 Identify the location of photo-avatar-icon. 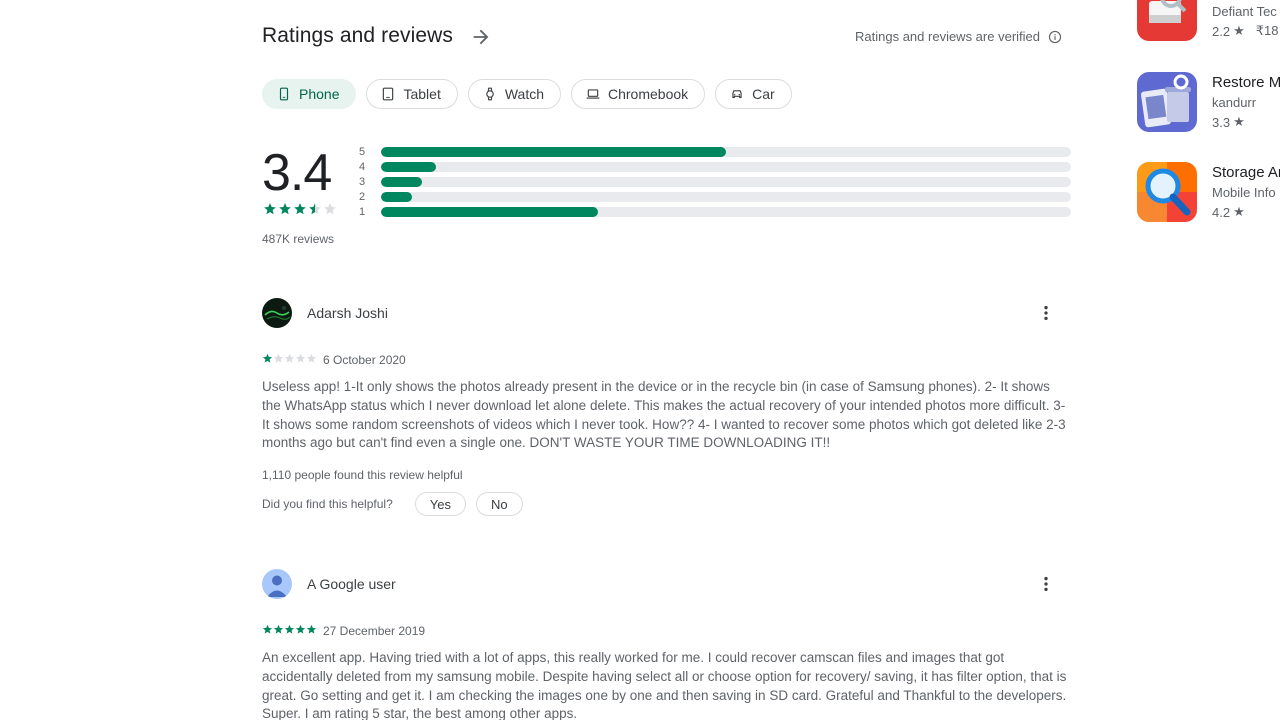
(277, 313).